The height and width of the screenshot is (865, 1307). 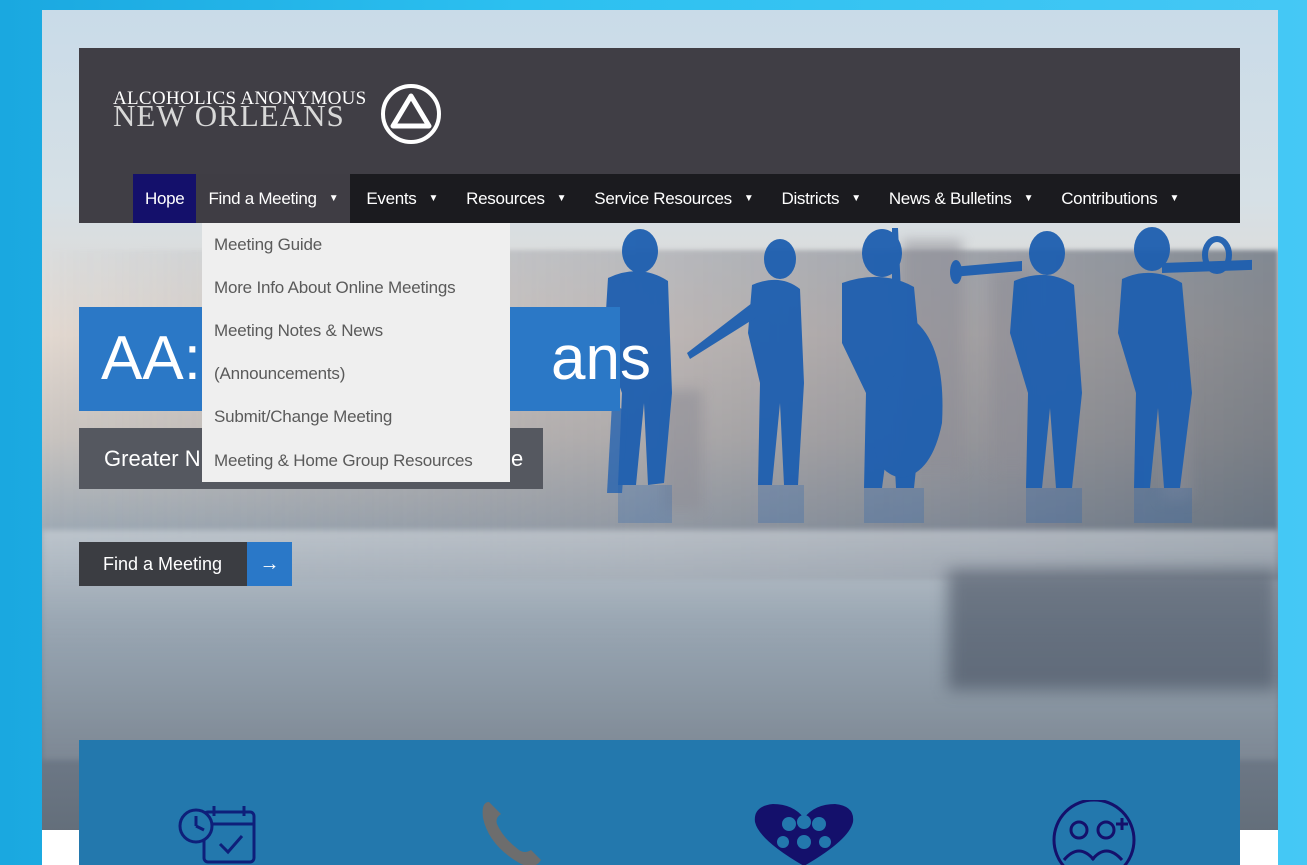 I want to click on aa-circle-triangle-icon, so click(x=411, y=114).